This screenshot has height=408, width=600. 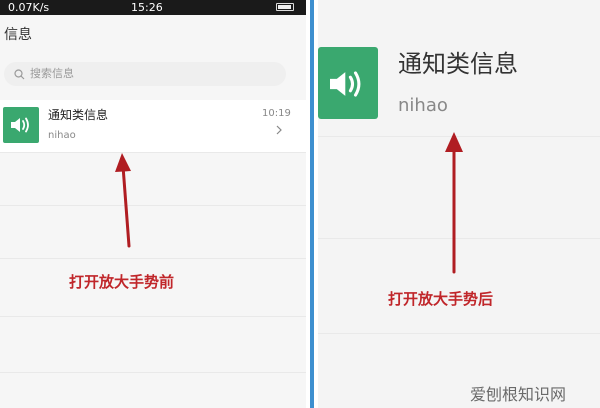 I want to click on caption-after: 打开放大手势后, so click(x=441, y=299).